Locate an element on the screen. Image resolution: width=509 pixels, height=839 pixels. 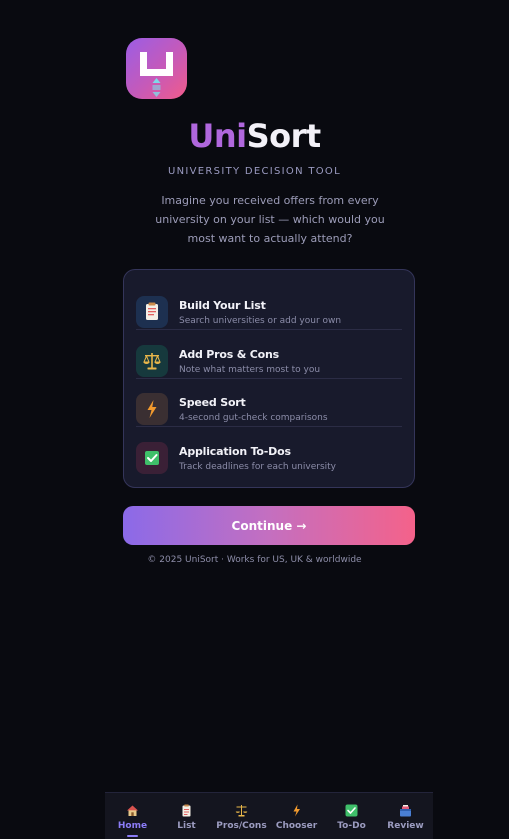
nav-item-chooser: Chooser is located at coordinates (296, 816).